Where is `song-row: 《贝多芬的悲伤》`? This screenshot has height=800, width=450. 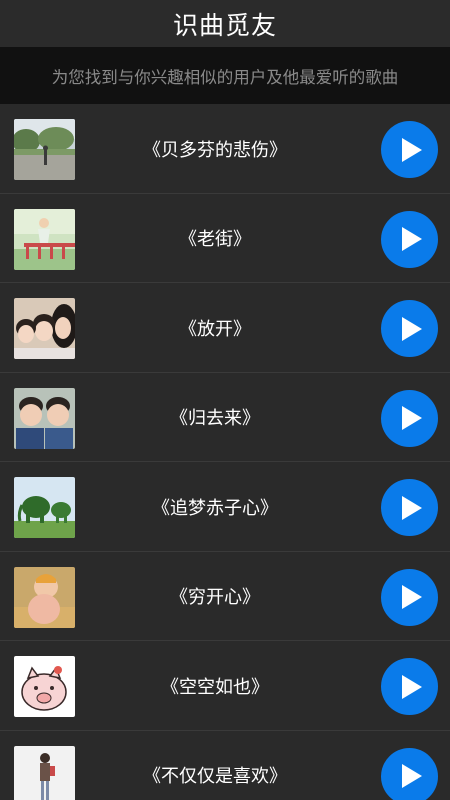 song-row: 《贝多芬的悲伤》 is located at coordinates (225, 149).